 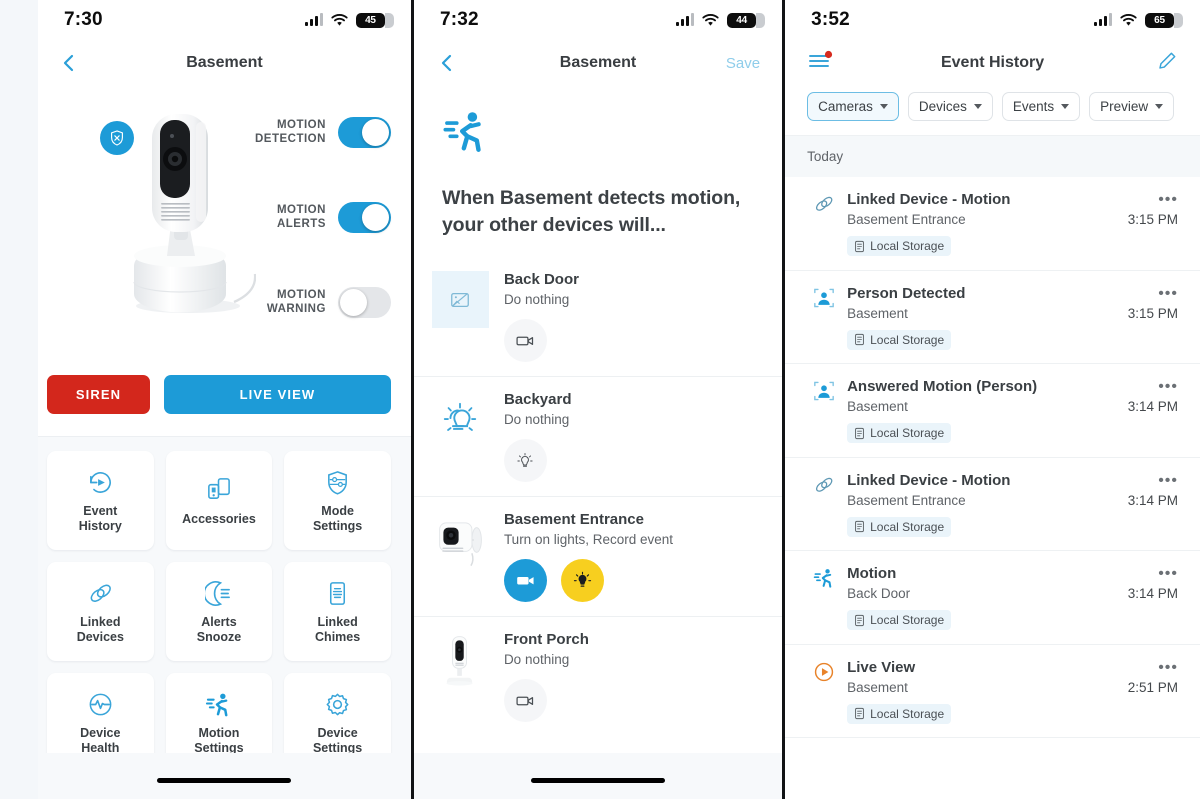 I want to click on battery-level: 65, so click(x=1159, y=20).